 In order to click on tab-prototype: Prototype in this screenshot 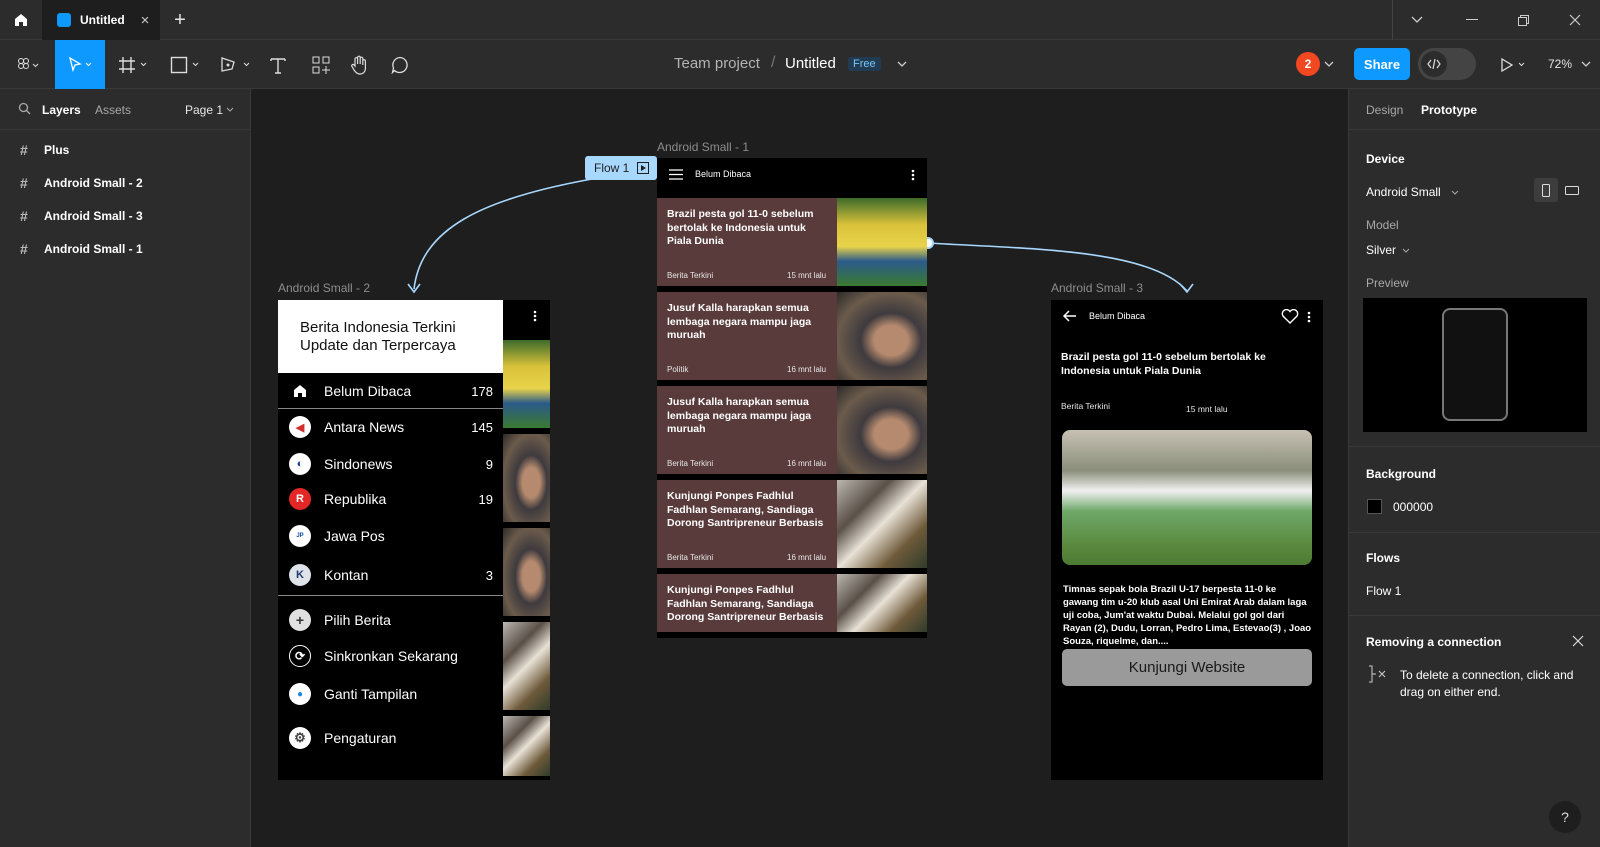, I will do `click(1449, 110)`.